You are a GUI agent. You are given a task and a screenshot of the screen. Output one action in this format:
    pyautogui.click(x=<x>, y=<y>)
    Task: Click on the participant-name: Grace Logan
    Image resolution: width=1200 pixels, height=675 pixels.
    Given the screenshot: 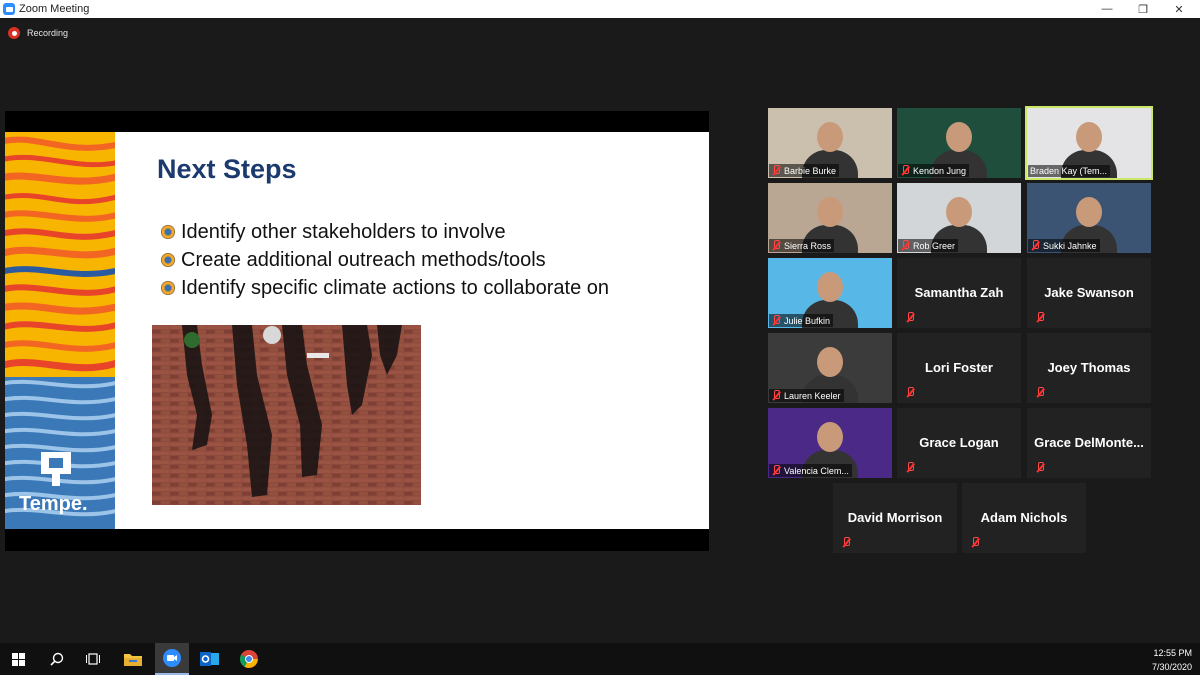 What is the action you would take?
    pyautogui.click(x=959, y=442)
    